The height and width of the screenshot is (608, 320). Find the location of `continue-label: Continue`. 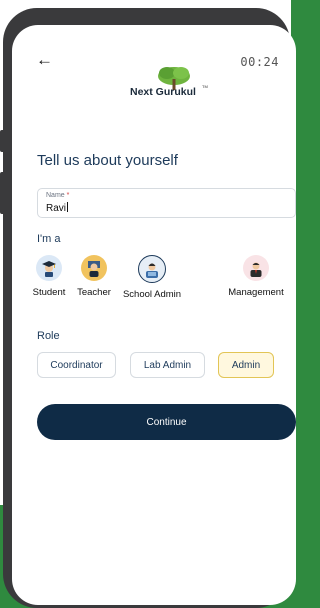

continue-label: Continue is located at coordinates (166, 422).